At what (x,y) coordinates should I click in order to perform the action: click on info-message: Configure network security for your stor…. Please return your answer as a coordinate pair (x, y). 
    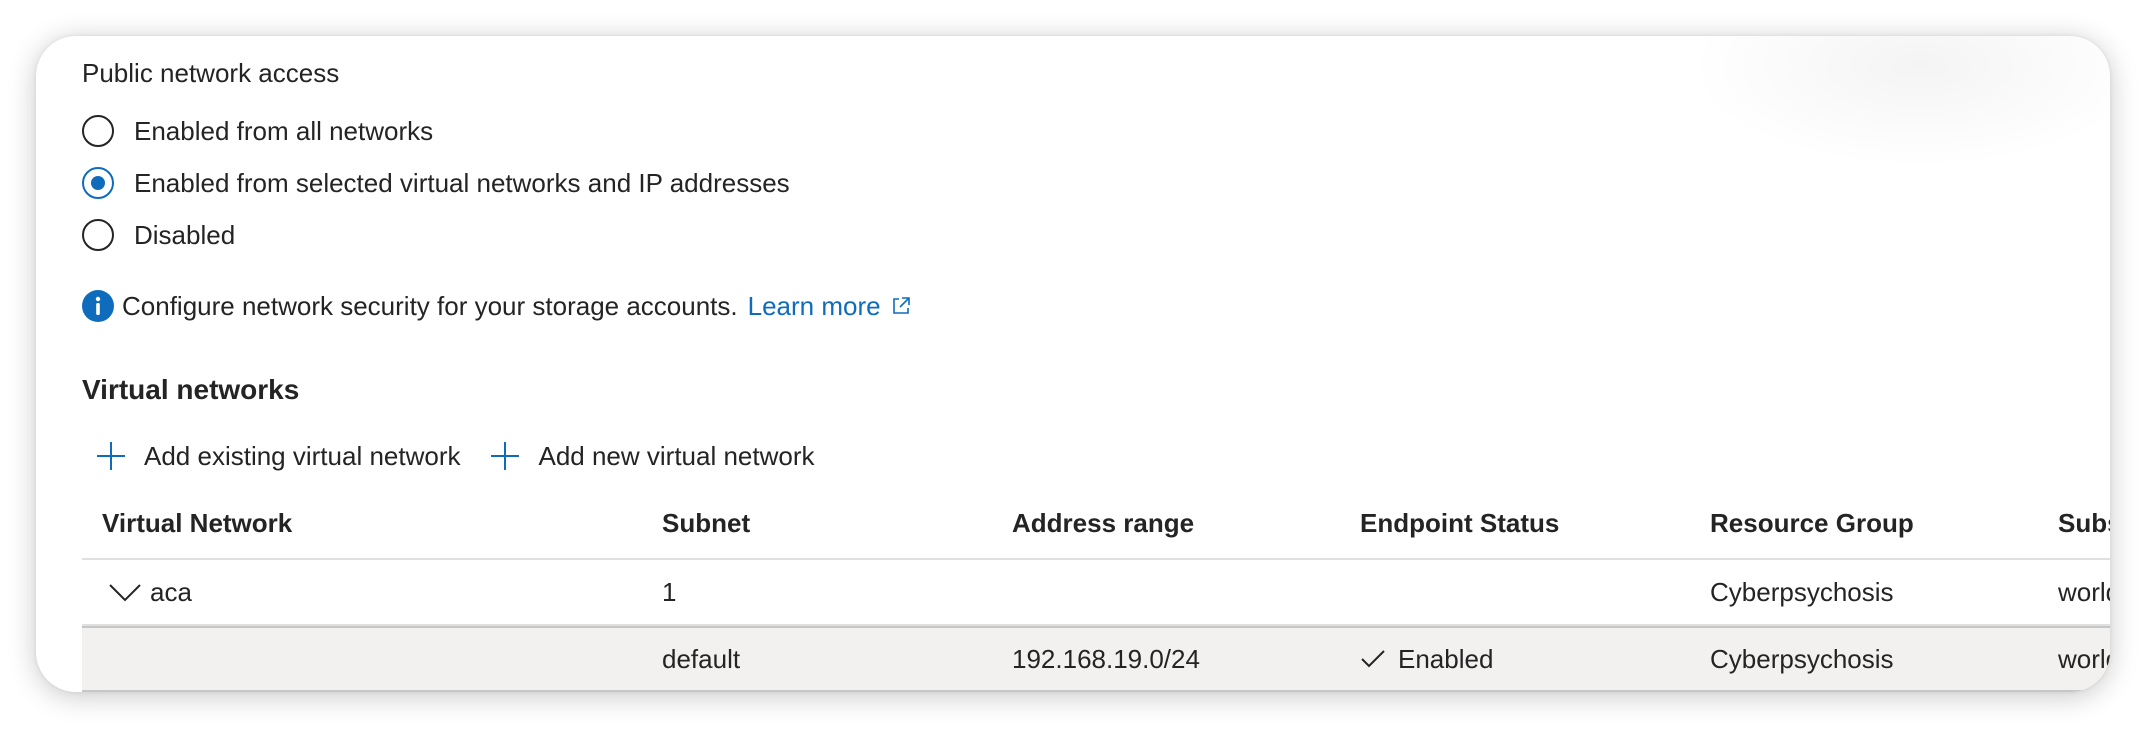
    Looking at the image, I should click on (496, 306).